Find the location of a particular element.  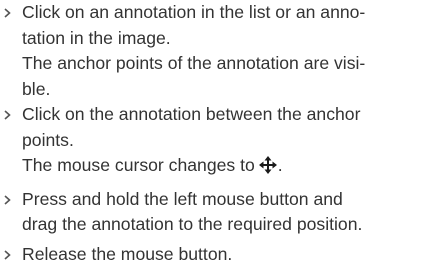

result-text-line: The mouse cursor changes to . is located at coordinates (222, 168).